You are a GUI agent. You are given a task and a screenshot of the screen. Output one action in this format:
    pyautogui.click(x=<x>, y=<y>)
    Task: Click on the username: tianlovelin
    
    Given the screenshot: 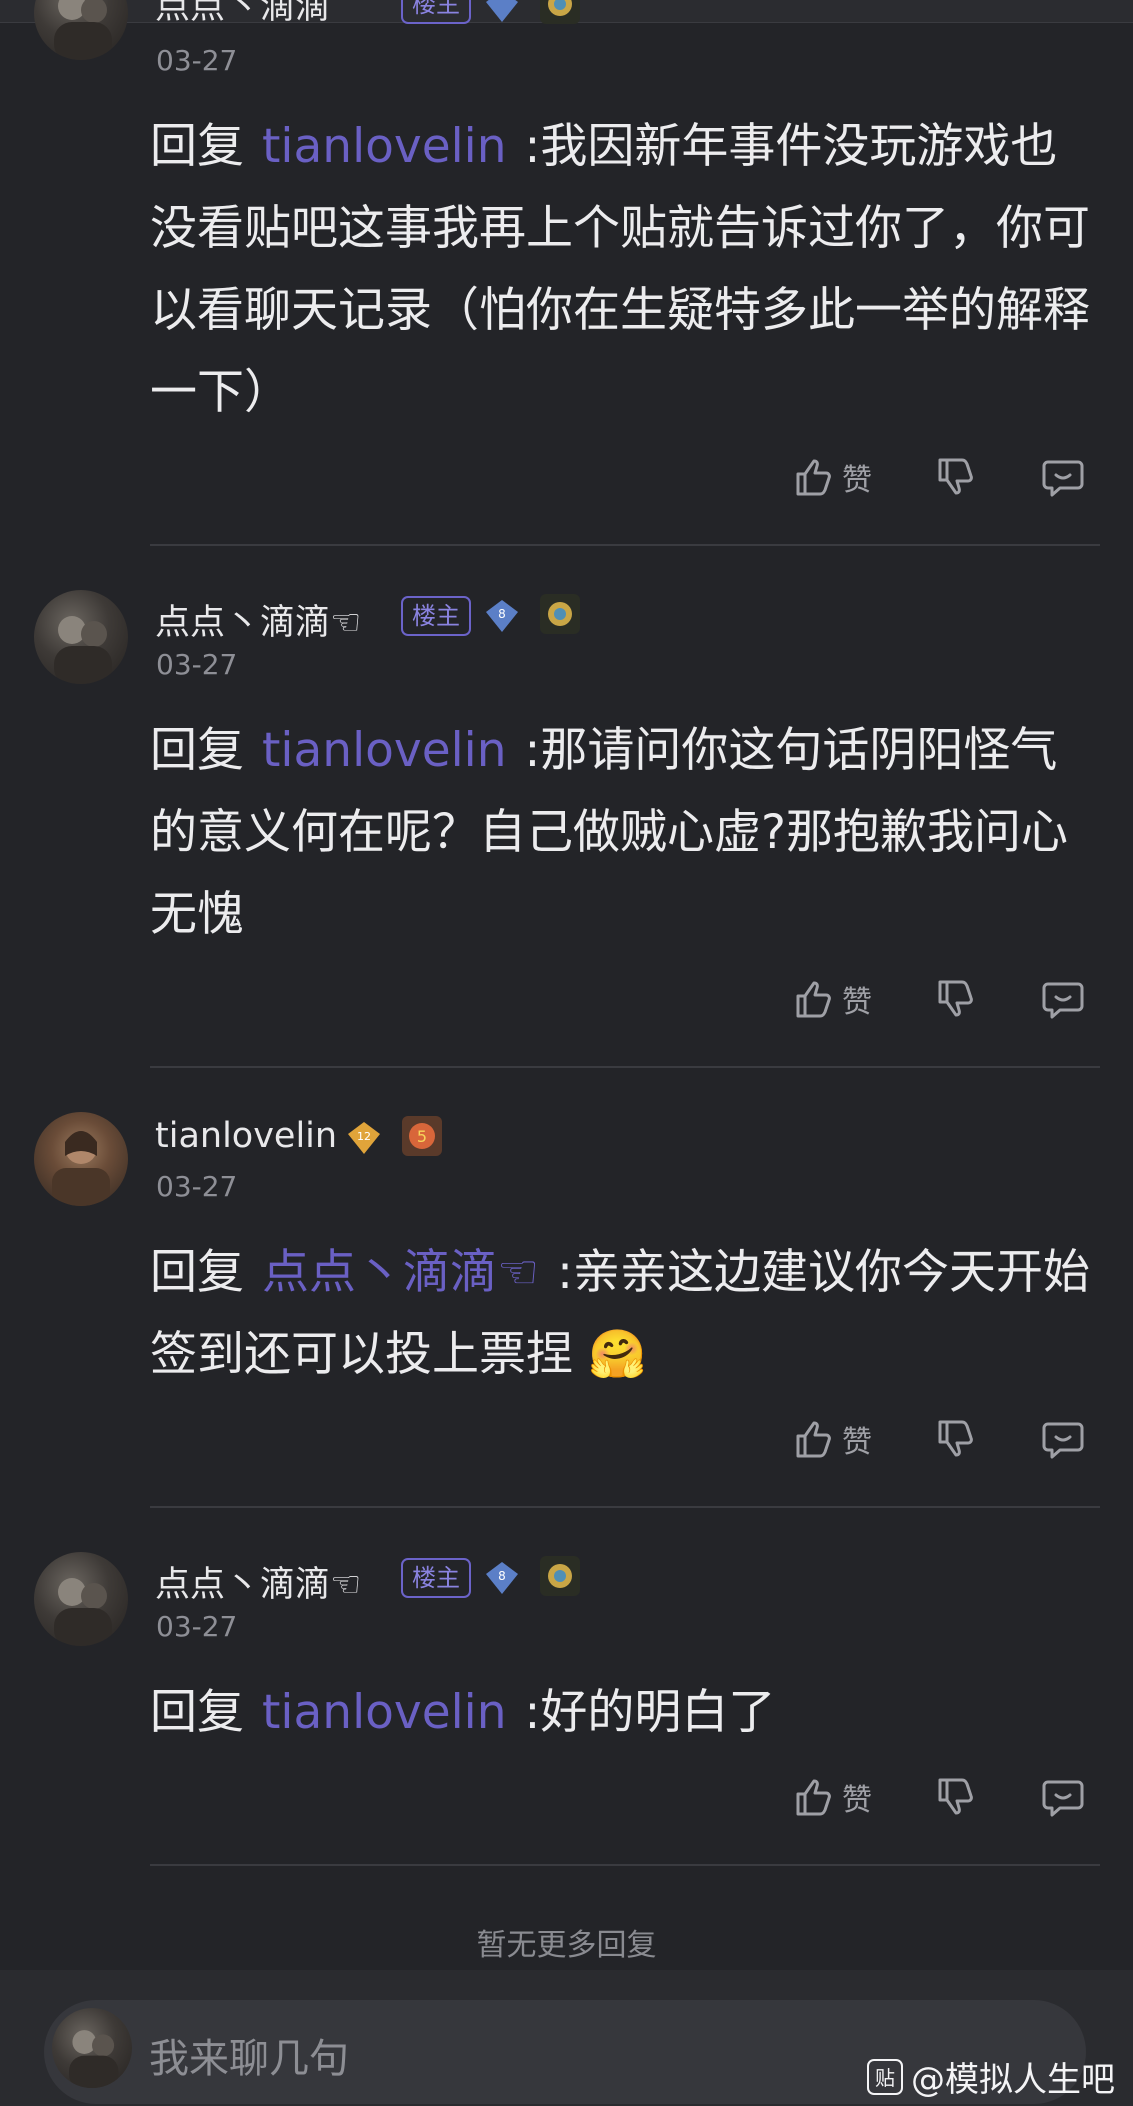 What is the action you would take?
    pyautogui.click(x=246, y=1136)
    